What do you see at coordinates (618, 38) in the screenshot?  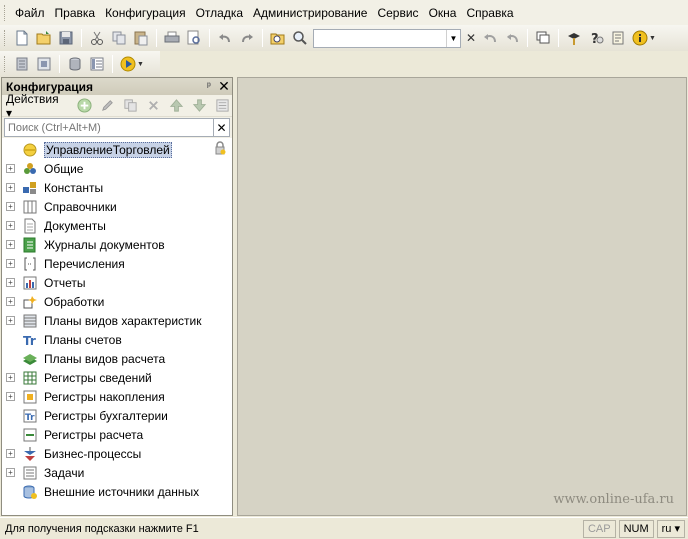 I see `help-contents-icon` at bounding box center [618, 38].